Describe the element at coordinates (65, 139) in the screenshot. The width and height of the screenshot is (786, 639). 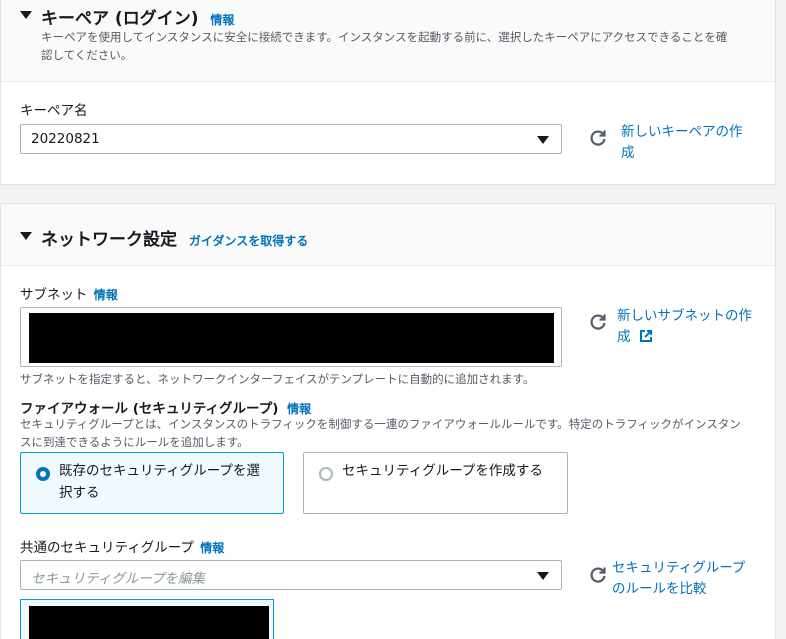
I see `keypair-selected-value: 20220821` at that location.